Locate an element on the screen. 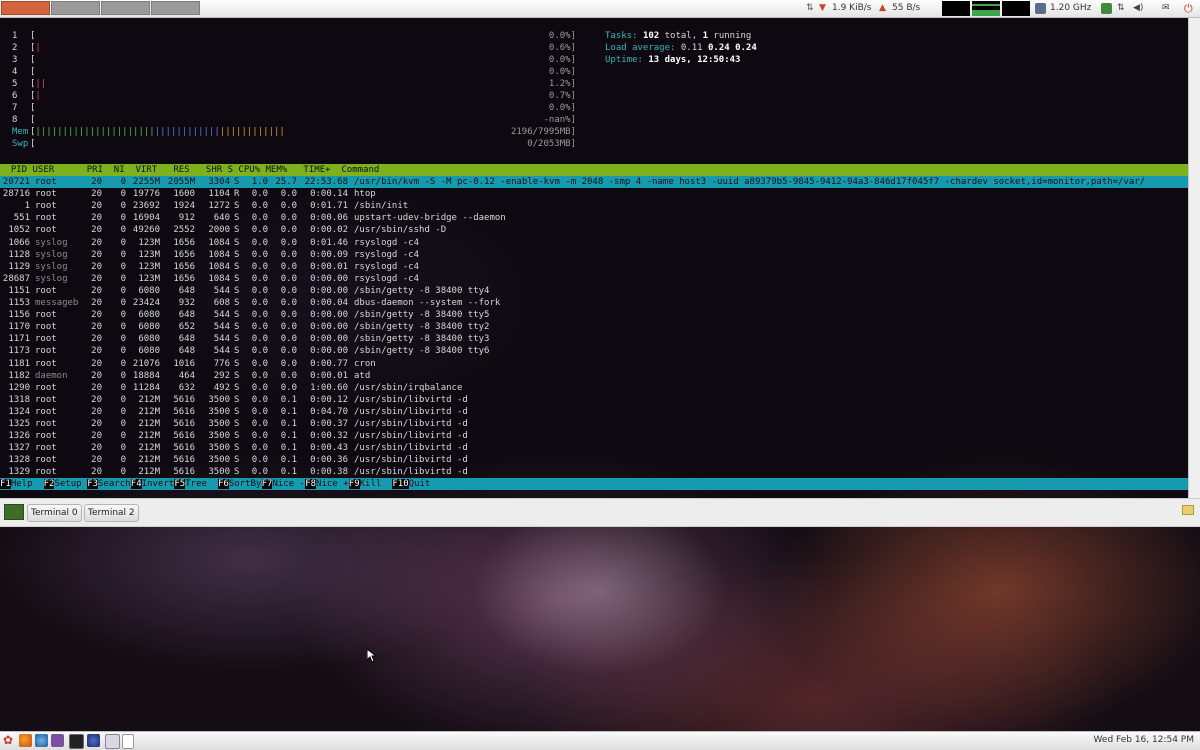 Image resolution: width=1200 pixels, height=750 pixels. load-average-line: Load average: 0.11 0.24 0.24 is located at coordinates (681, 48).